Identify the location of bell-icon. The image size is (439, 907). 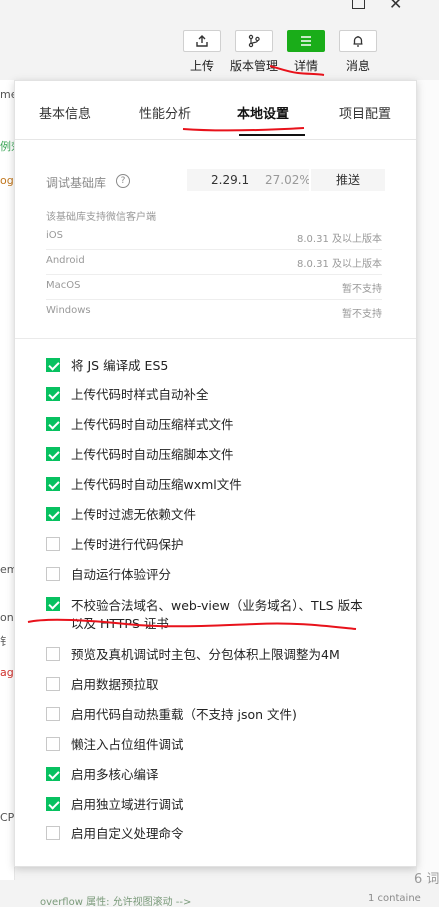
(358, 41).